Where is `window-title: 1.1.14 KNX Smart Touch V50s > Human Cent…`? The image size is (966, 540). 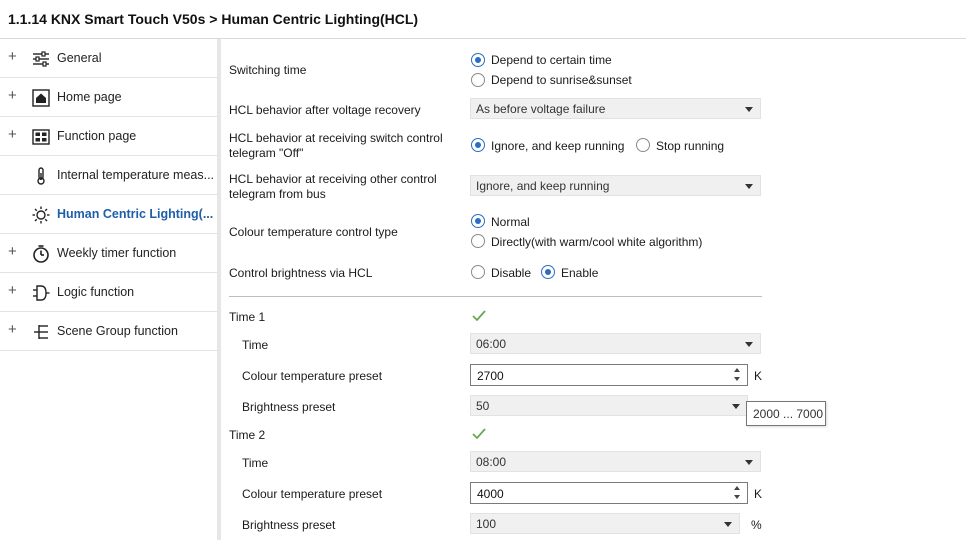 window-title: 1.1.14 KNX Smart Touch V50s > Human Cent… is located at coordinates (213, 19).